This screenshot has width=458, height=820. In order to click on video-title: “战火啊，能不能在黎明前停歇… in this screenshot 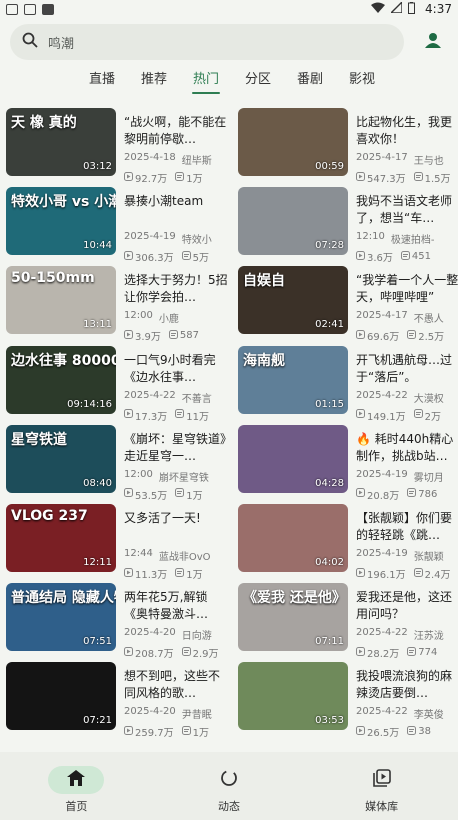, I will do `click(176, 131)`.